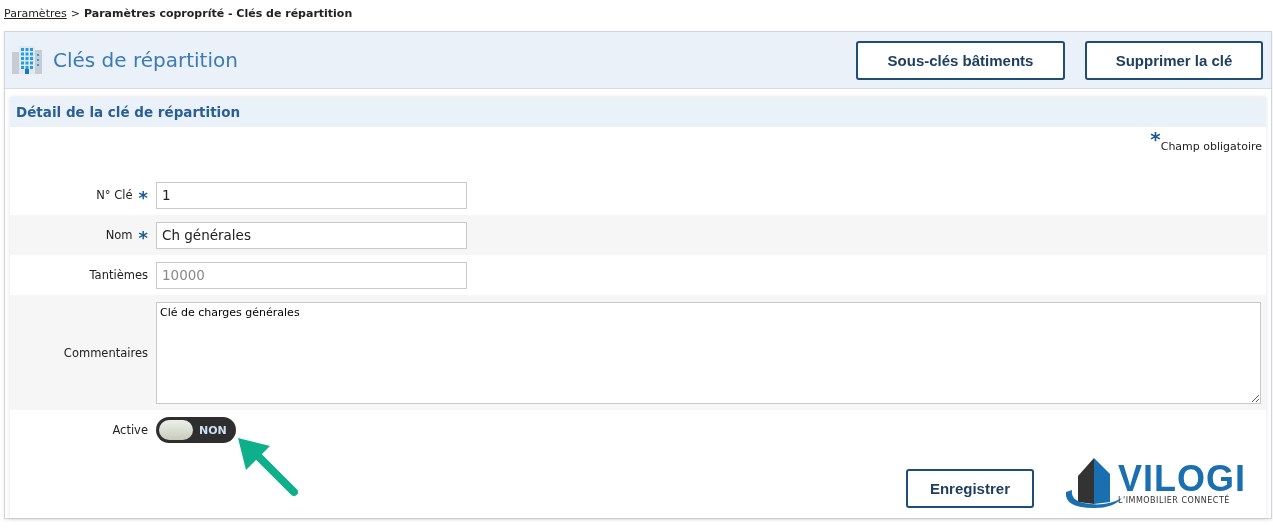 The image size is (1273, 529). Describe the element at coordinates (1211, 146) in the screenshot. I see `required-note: Champ obligatoire` at that location.